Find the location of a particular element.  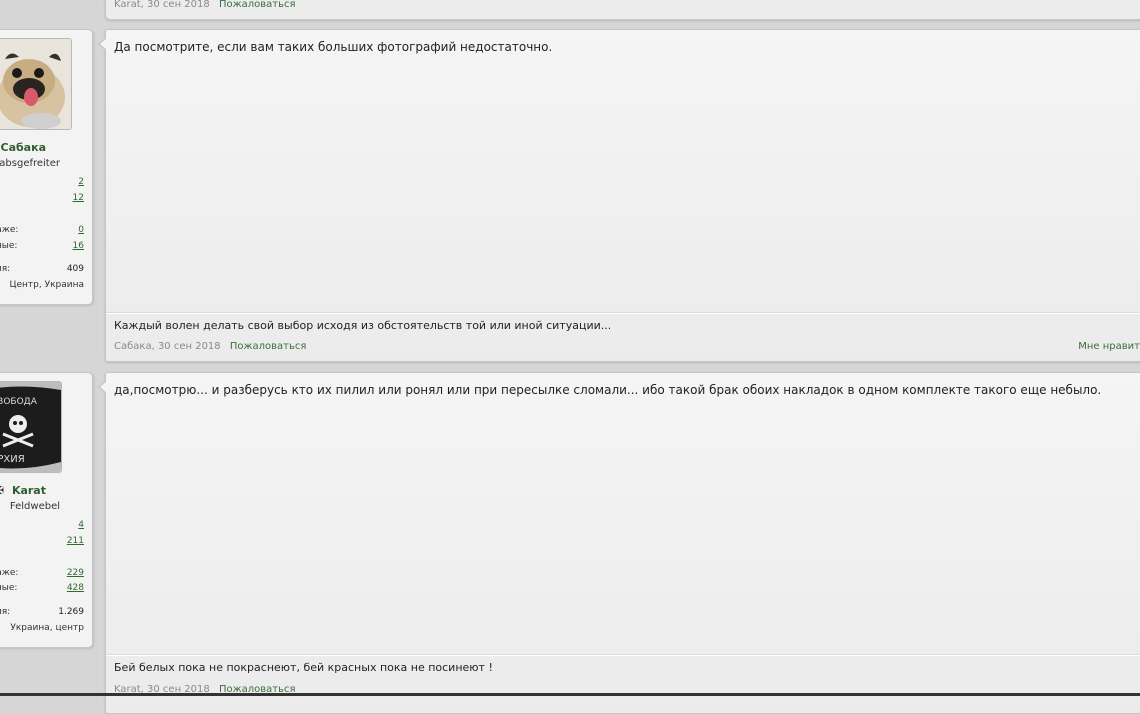

user-stat: : 4 is located at coordinates (42, 526).